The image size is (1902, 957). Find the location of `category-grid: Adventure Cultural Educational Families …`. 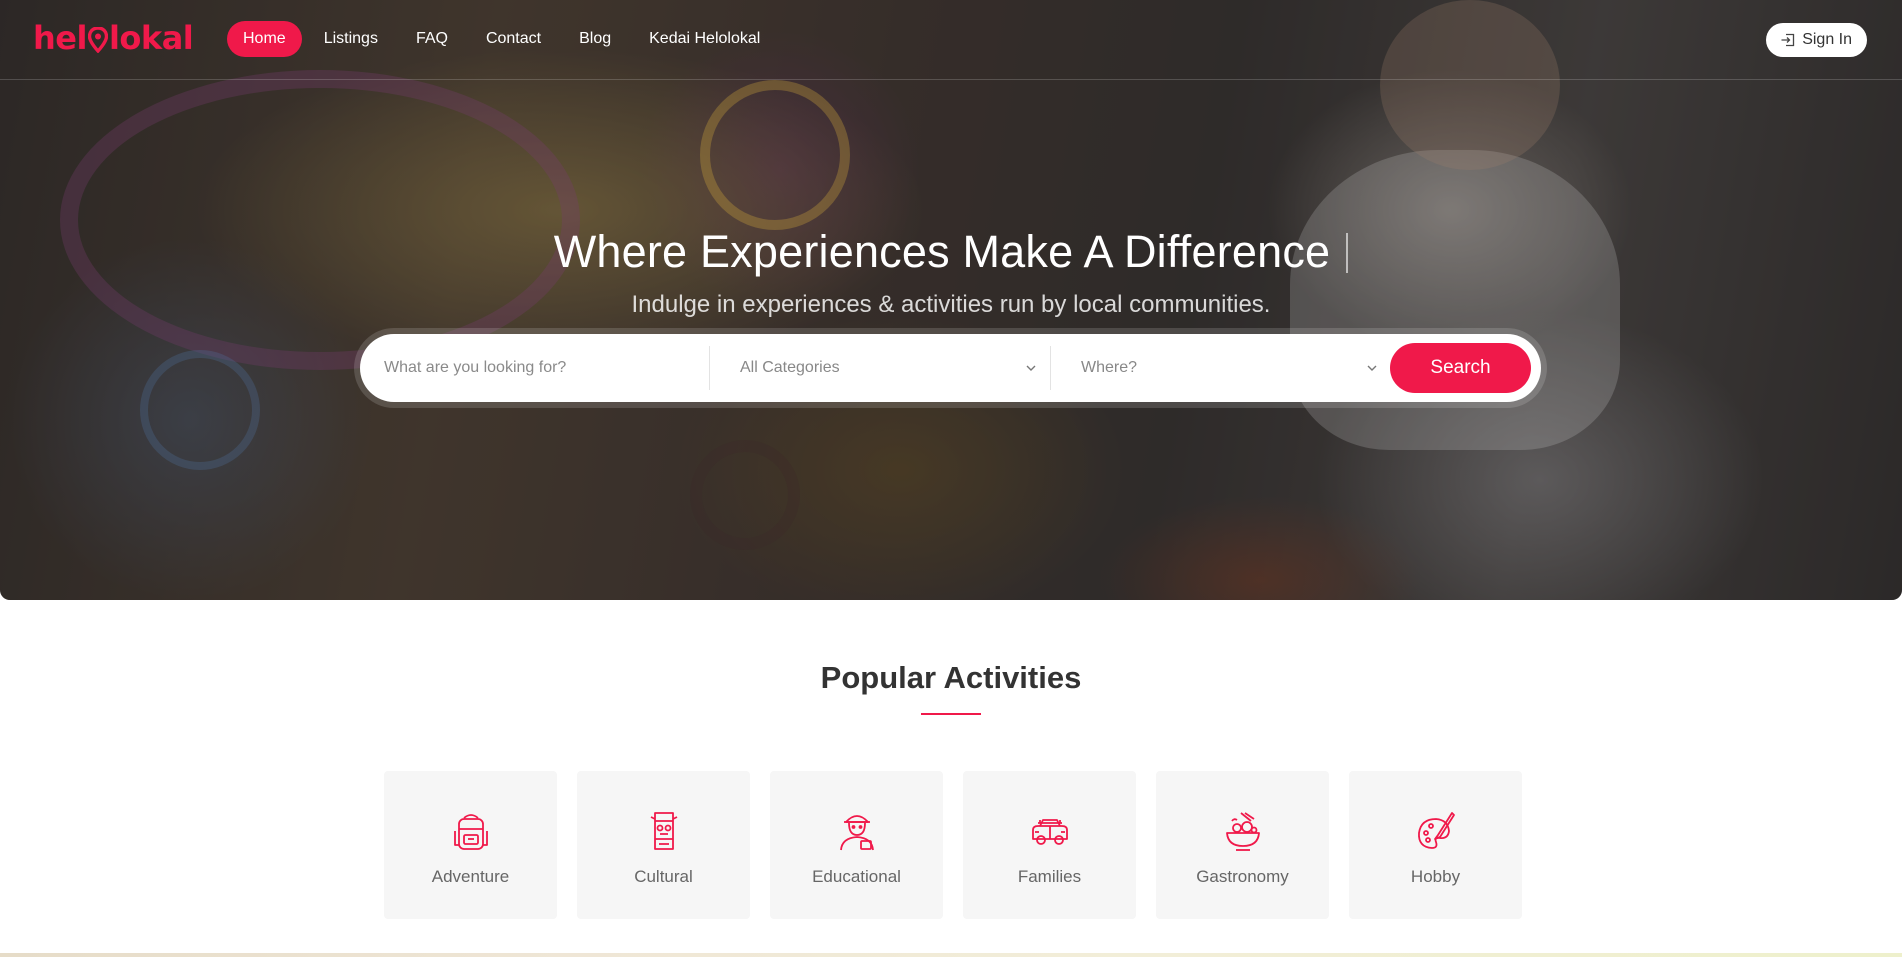

category-grid: Adventure Cultural Educational Families … is located at coordinates (953, 845).